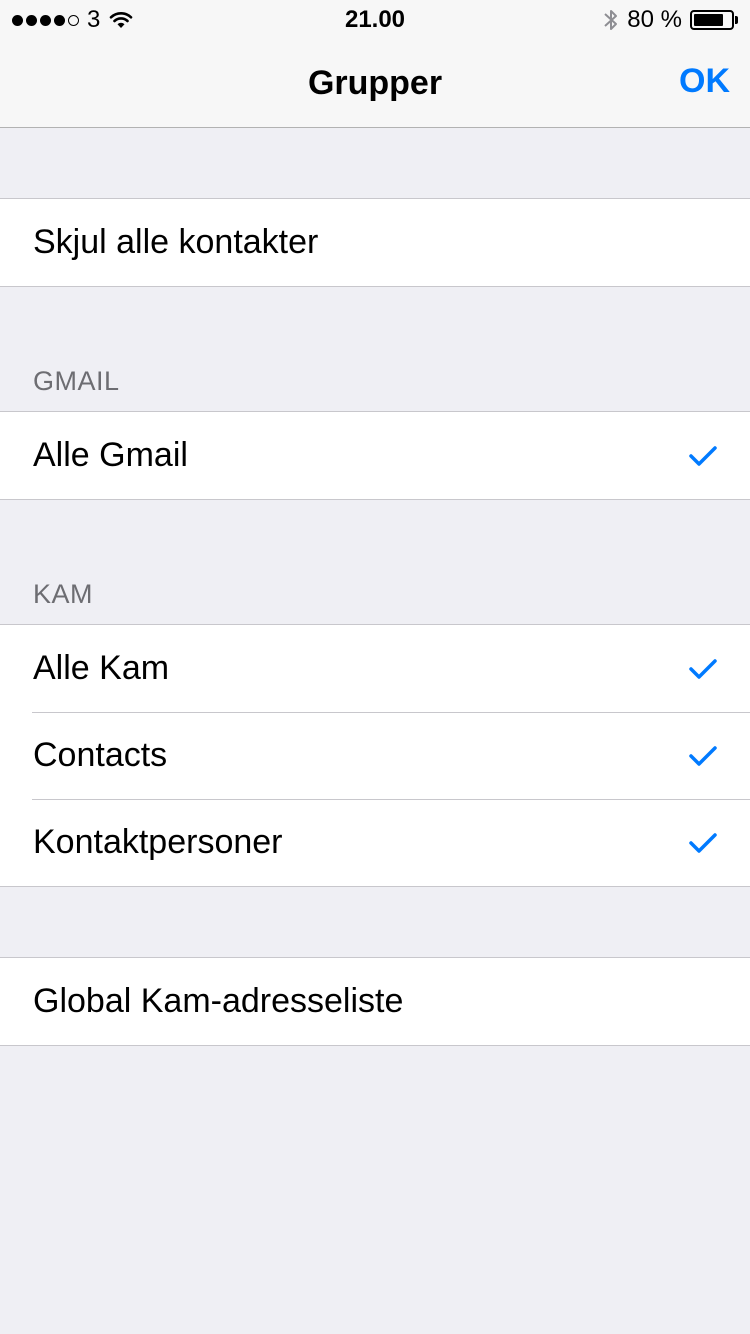 This screenshot has height=1334, width=750. I want to click on signal-strength-icon, so click(45, 20).